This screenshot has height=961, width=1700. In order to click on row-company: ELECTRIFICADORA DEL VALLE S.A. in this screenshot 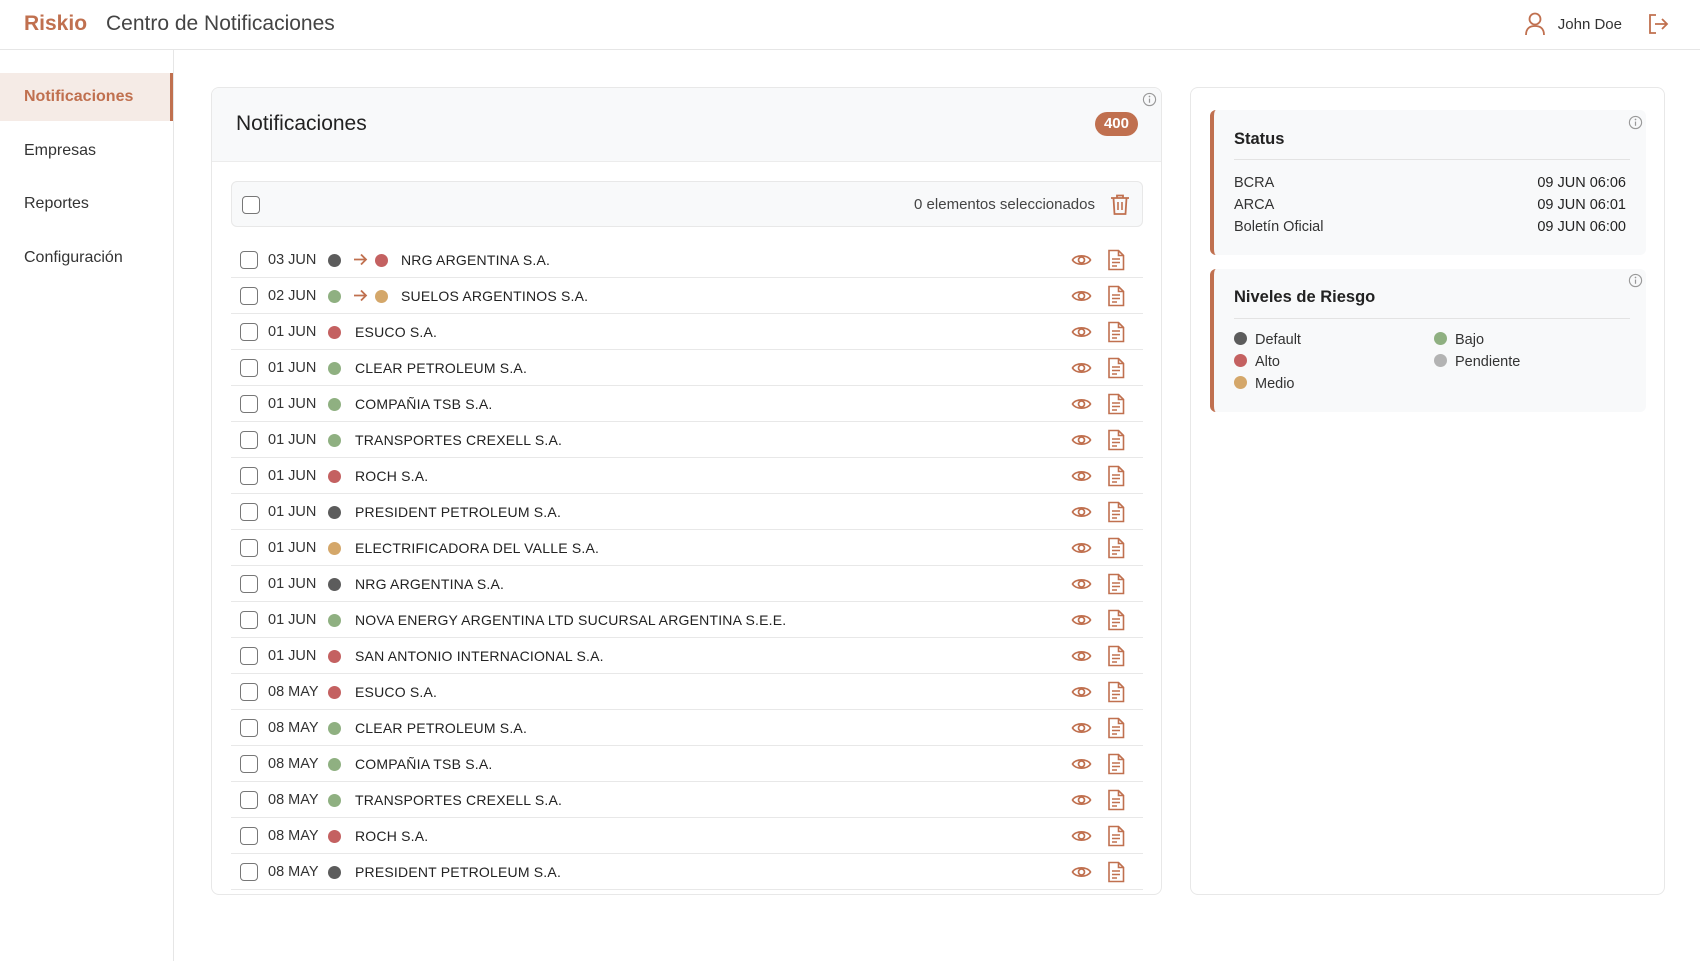, I will do `click(477, 548)`.